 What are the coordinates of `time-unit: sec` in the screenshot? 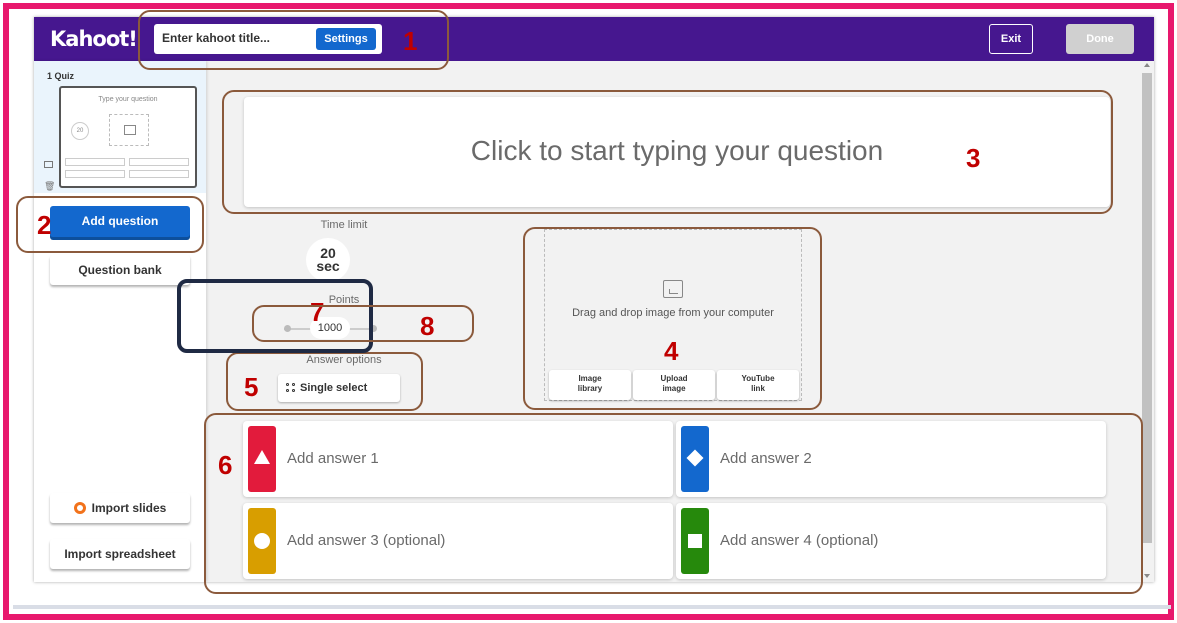 It's located at (328, 266).